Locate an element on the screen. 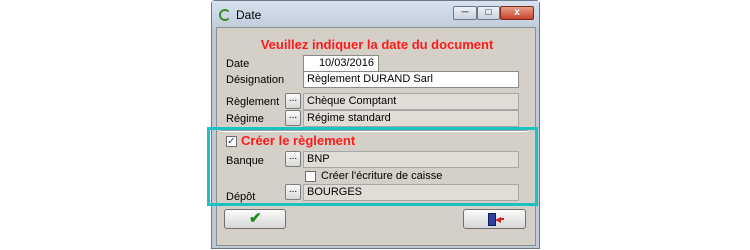  depot-label: Dépôt is located at coordinates (241, 197).